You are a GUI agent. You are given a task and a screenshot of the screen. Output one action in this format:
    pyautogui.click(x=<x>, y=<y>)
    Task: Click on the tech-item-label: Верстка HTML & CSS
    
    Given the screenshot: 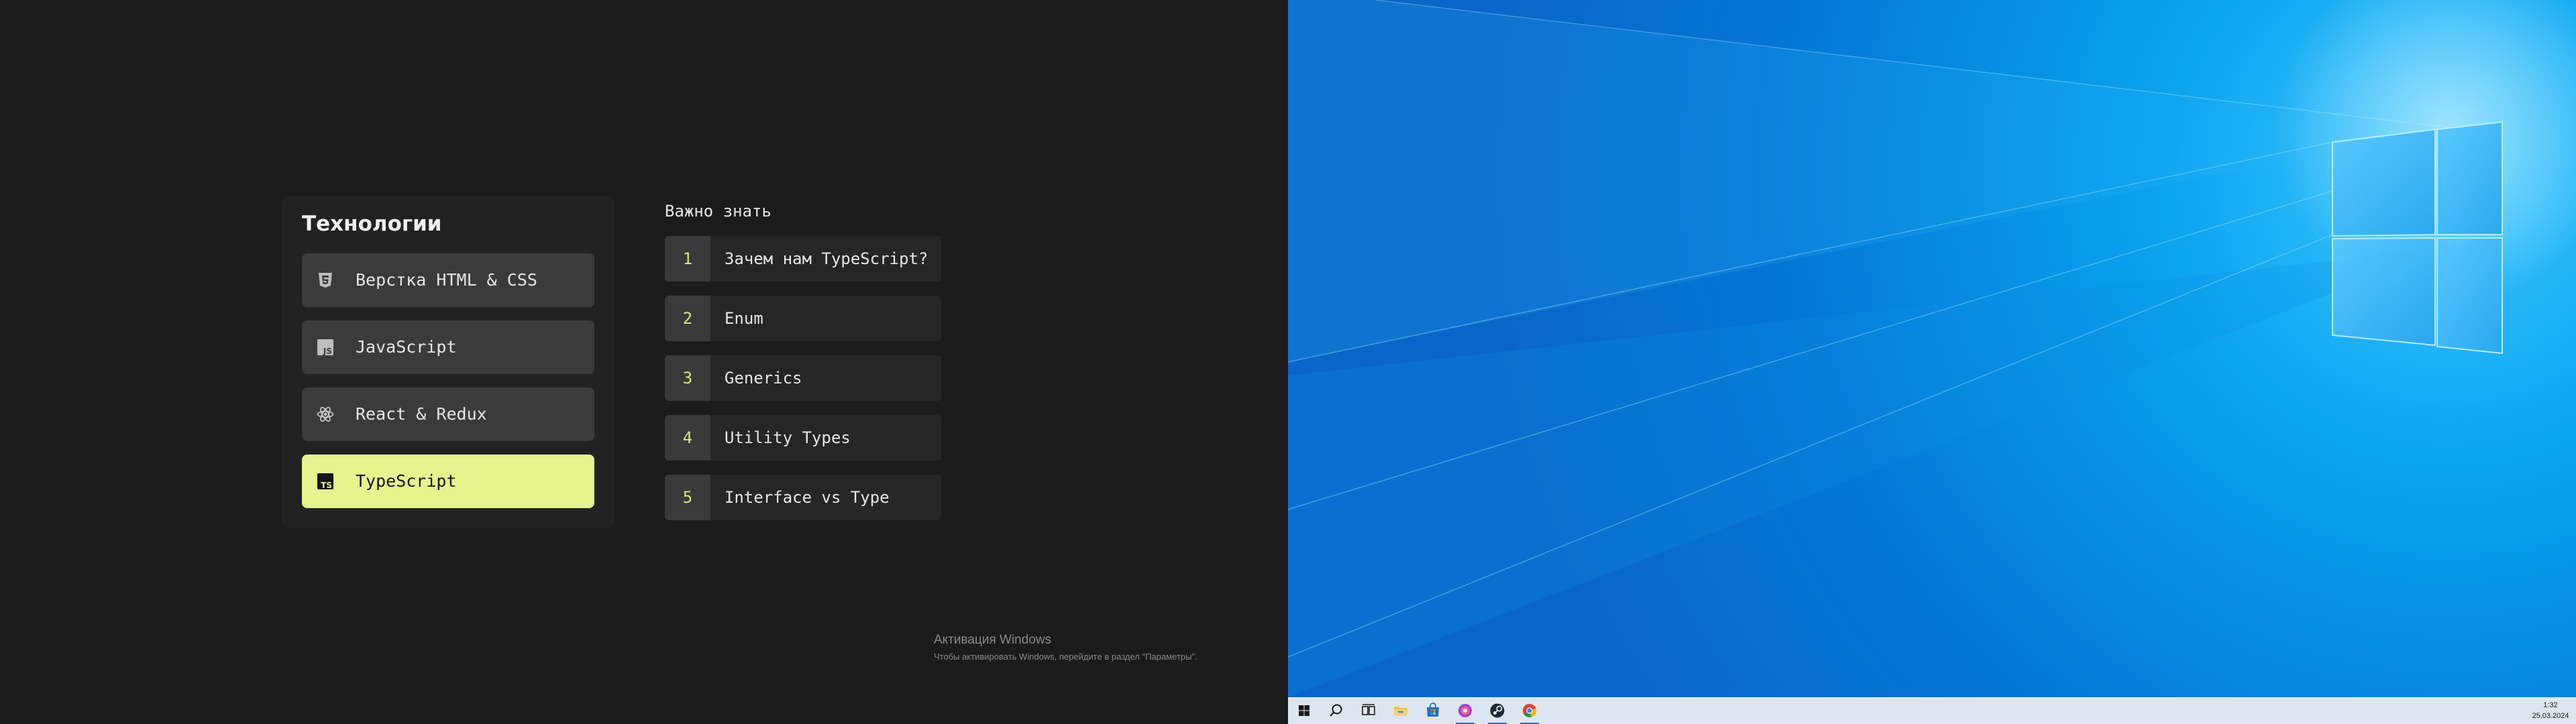 What is the action you would take?
    pyautogui.click(x=446, y=280)
    